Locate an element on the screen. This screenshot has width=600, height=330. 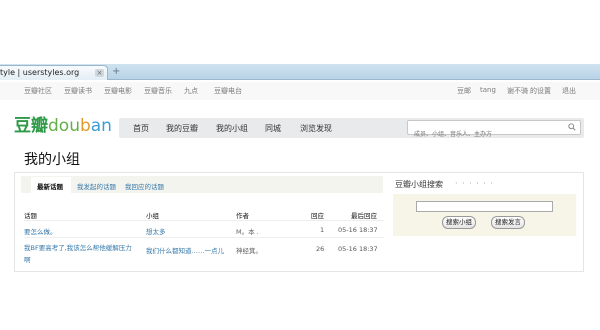
group-search-title: 豆瓣小组搜索 is located at coordinates (419, 184).